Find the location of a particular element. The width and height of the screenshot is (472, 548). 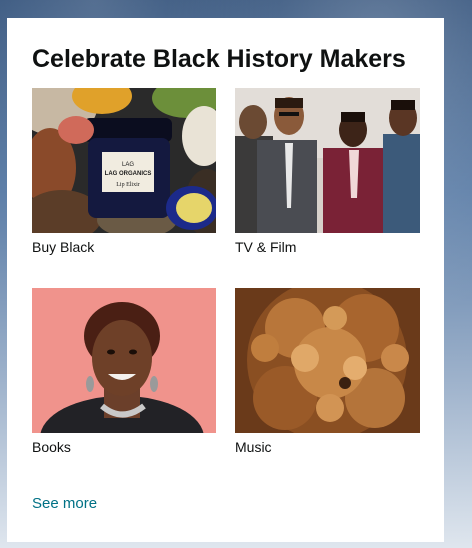

tile-label-music: Music is located at coordinates (253, 447).